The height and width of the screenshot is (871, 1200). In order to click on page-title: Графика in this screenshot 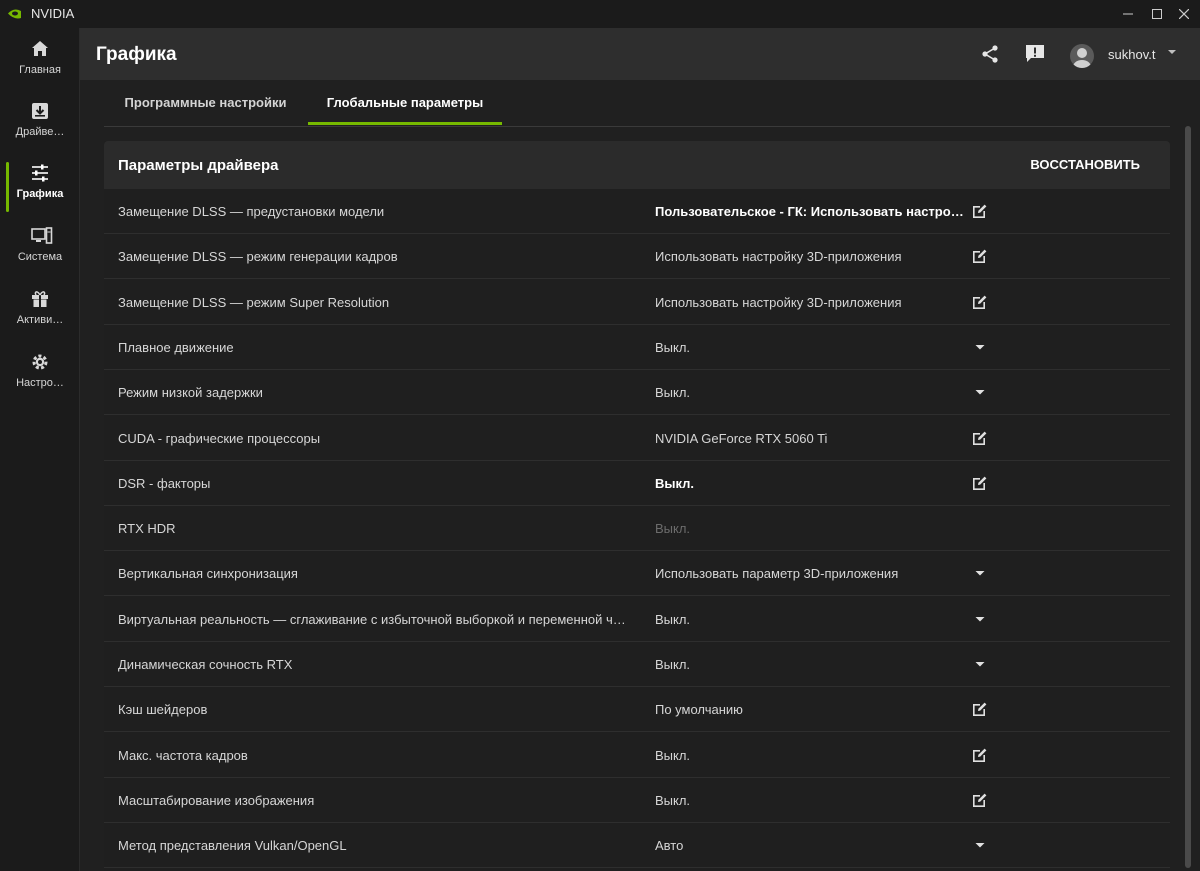, I will do `click(136, 54)`.